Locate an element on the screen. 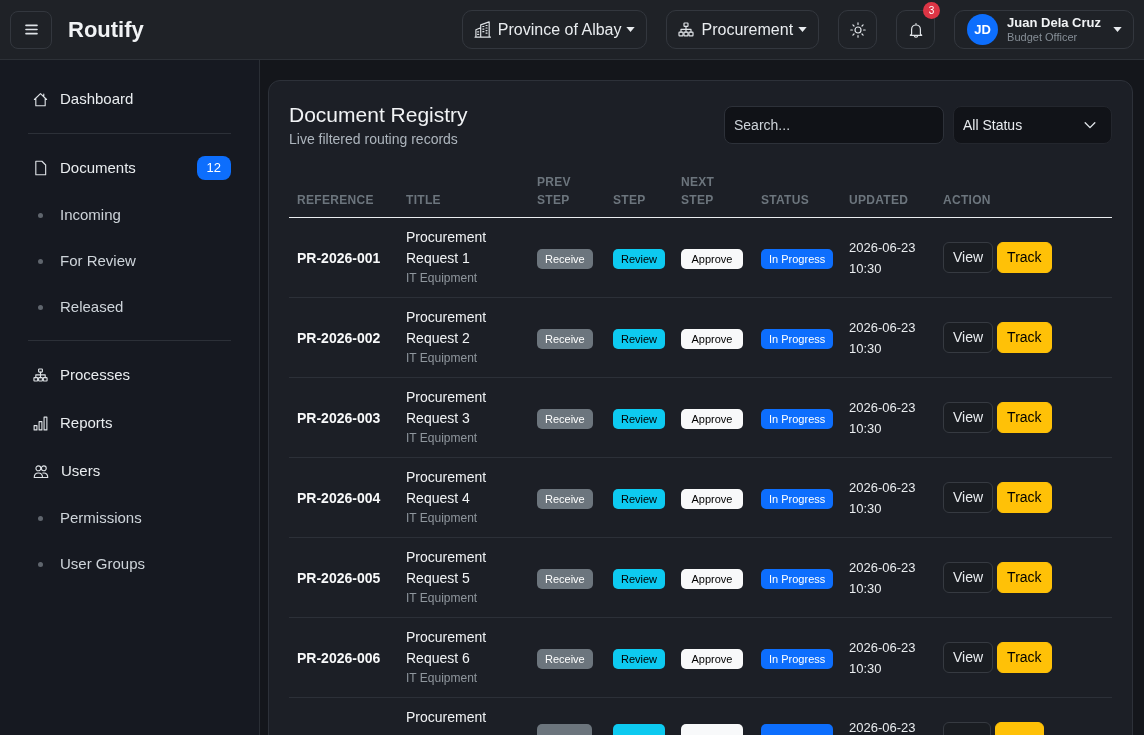  organization-dropdown: Province of Albay is located at coordinates (554, 29).